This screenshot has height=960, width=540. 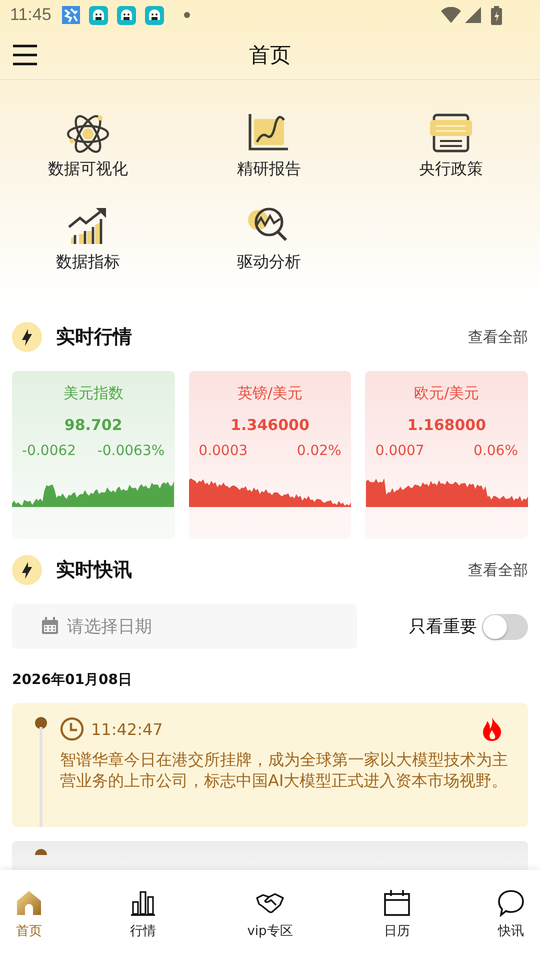 What do you see at coordinates (269, 251) in the screenshot?
I see `shortcut-item: 驱动分析` at bounding box center [269, 251].